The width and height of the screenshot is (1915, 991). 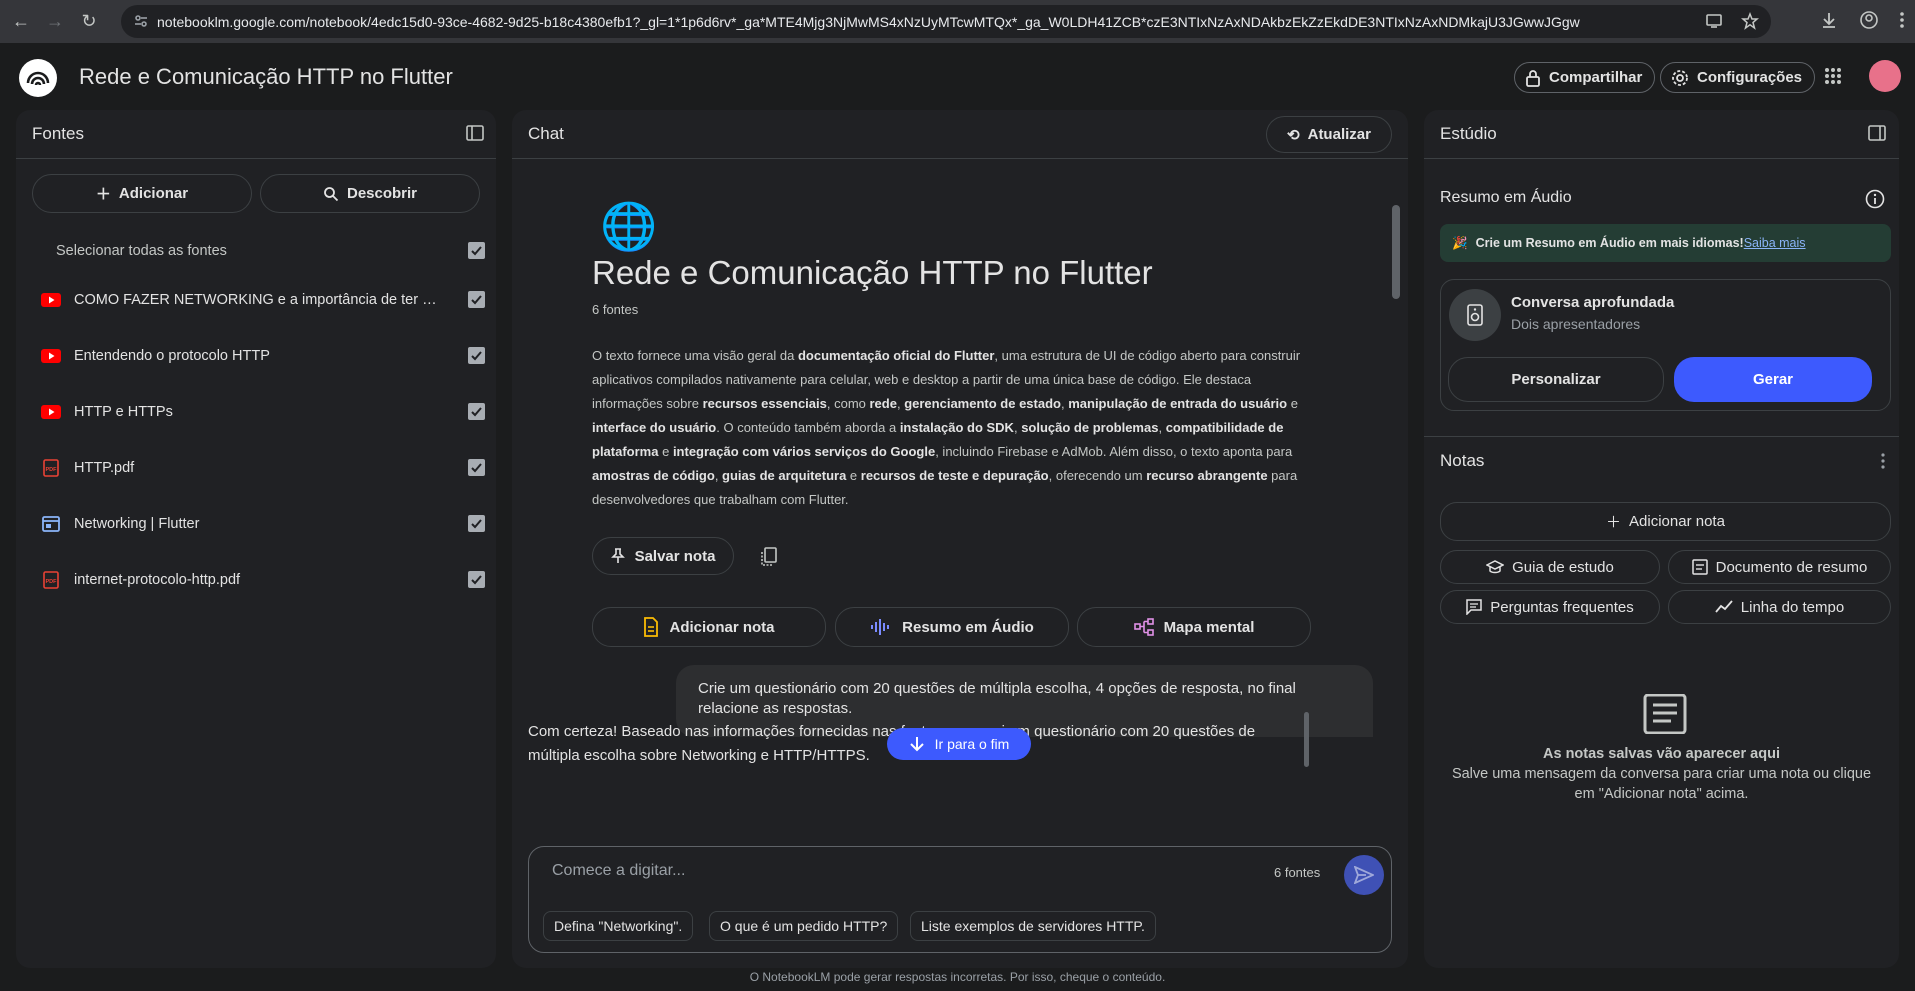 I want to click on source-item: Entendendo o protocolo HTTP, so click(x=265, y=356).